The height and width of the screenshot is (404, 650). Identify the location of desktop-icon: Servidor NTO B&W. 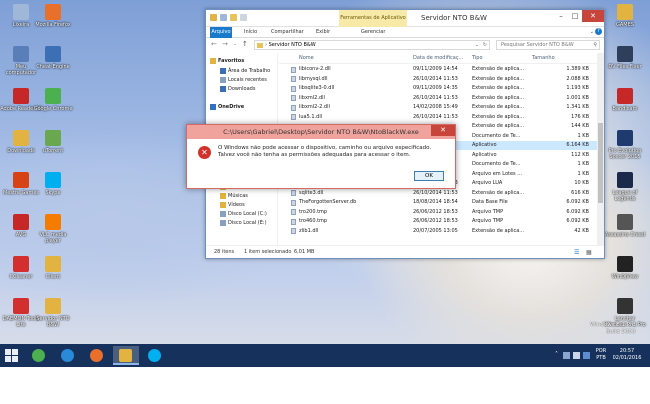
(53, 313).